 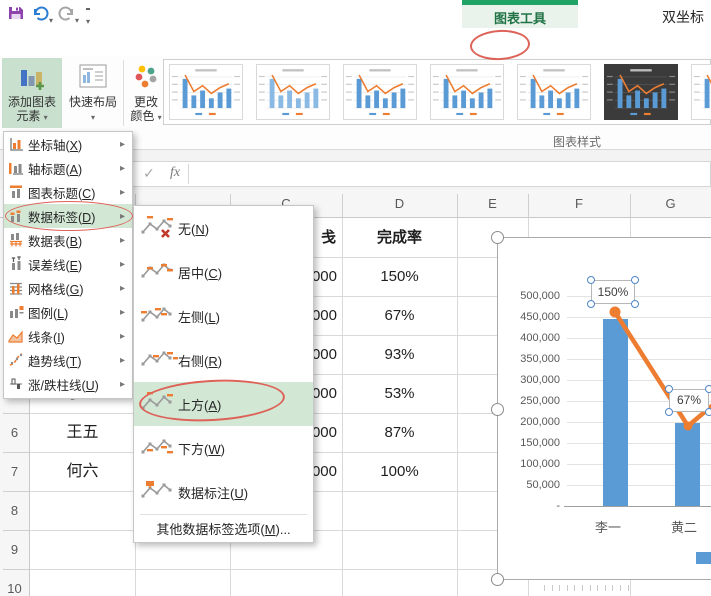 What do you see at coordinates (497, 579) in the screenshot?
I see `chart-handle-bottom-left` at bounding box center [497, 579].